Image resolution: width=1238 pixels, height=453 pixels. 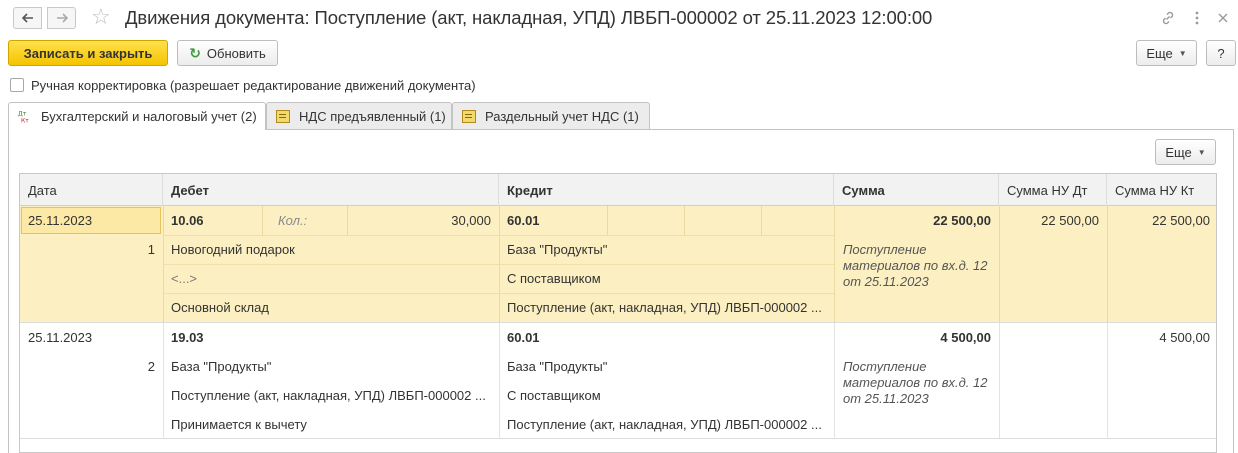 What do you see at coordinates (331, 337) in the screenshot?
I see `debit-account: 19.03` at bounding box center [331, 337].